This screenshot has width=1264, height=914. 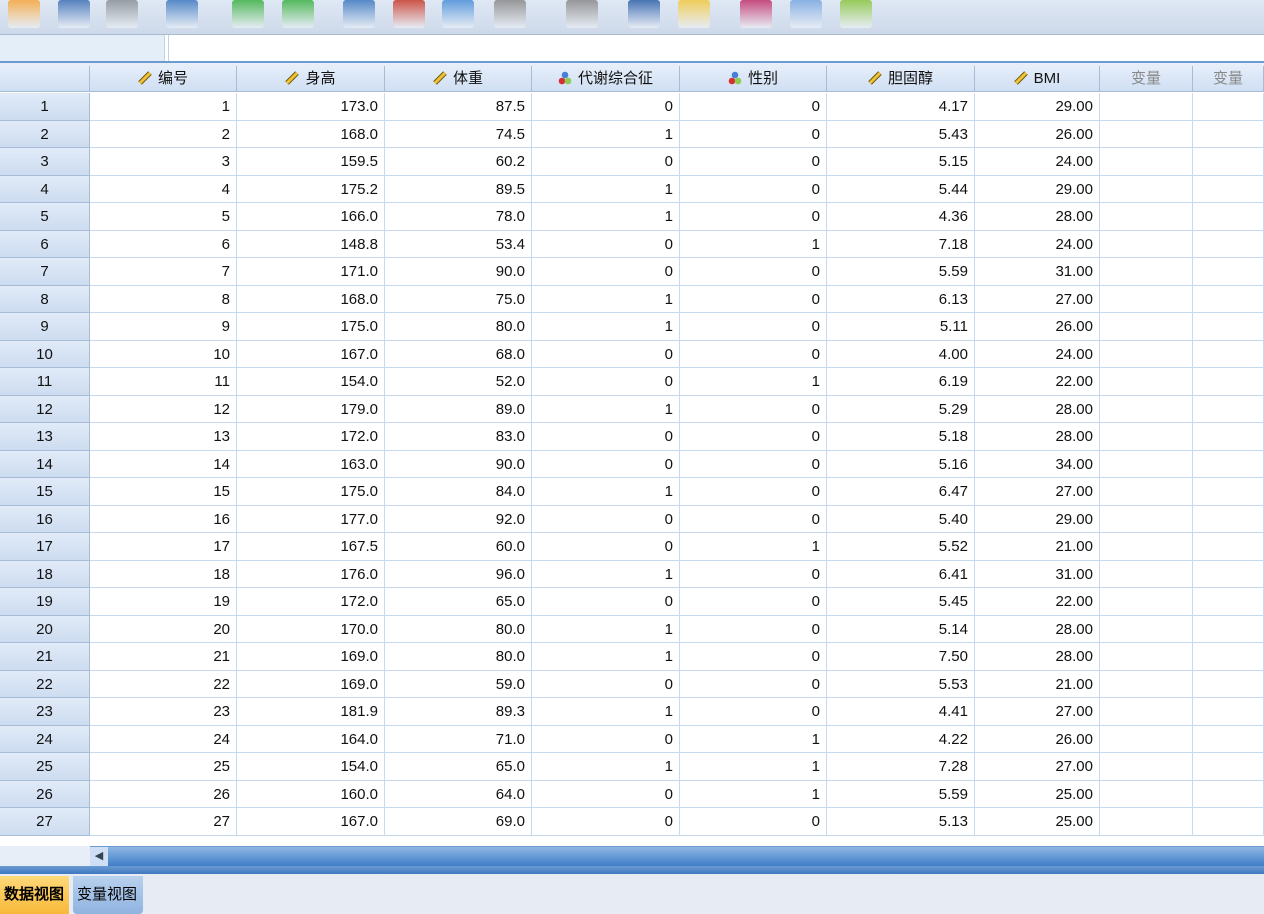 What do you see at coordinates (45, 657) in the screenshot?
I see `row-header: 21` at bounding box center [45, 657].